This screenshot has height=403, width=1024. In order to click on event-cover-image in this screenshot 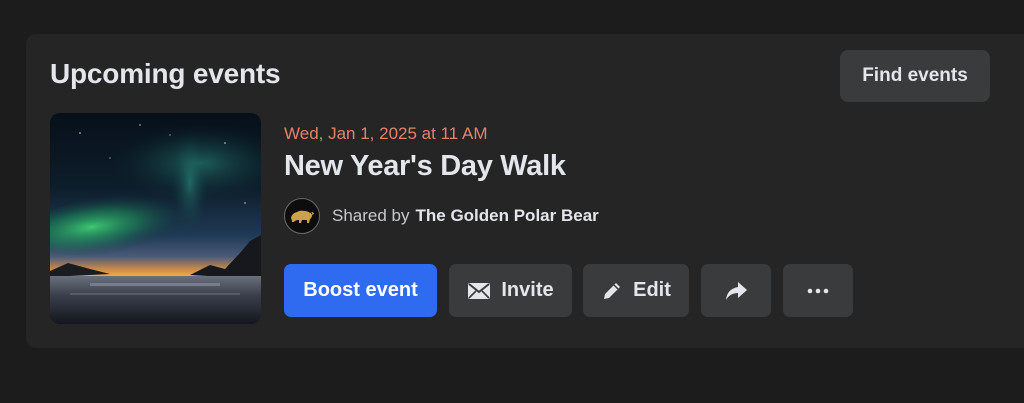, I will do `click(155, 218)`.